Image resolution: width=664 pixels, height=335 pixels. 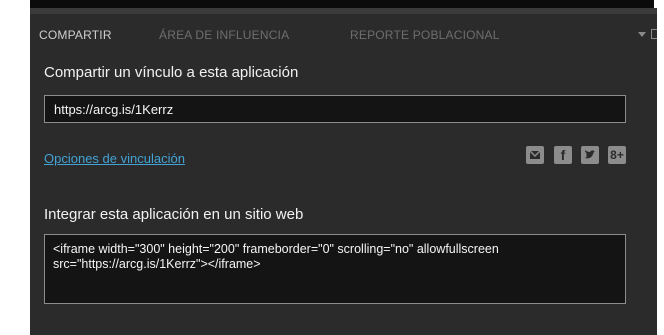 What do you see at coordinates (535, 155) in the screenshot?
I see `mail-icon` at bounding box center [535, 155].